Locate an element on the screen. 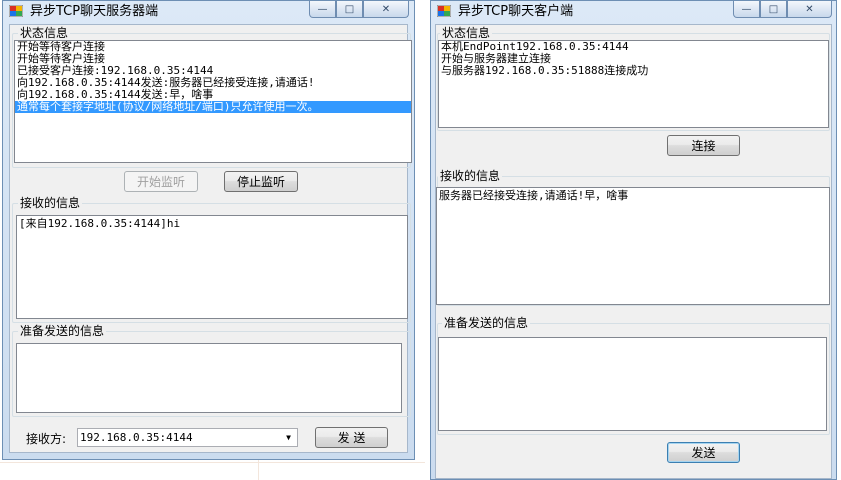  desktop-background-line is located at coordinates (212, 462).